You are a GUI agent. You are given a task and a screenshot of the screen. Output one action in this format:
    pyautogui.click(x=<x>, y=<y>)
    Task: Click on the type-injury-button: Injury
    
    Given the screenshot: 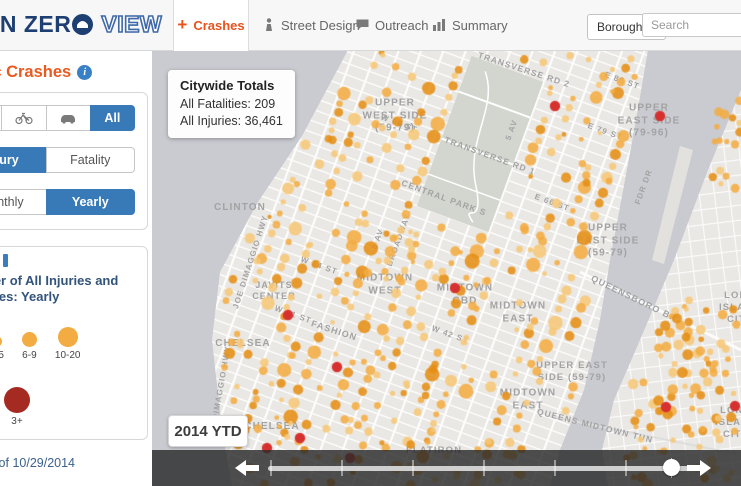 What is the action you would take?
    pyautogui.click(x=23, y=160)
    